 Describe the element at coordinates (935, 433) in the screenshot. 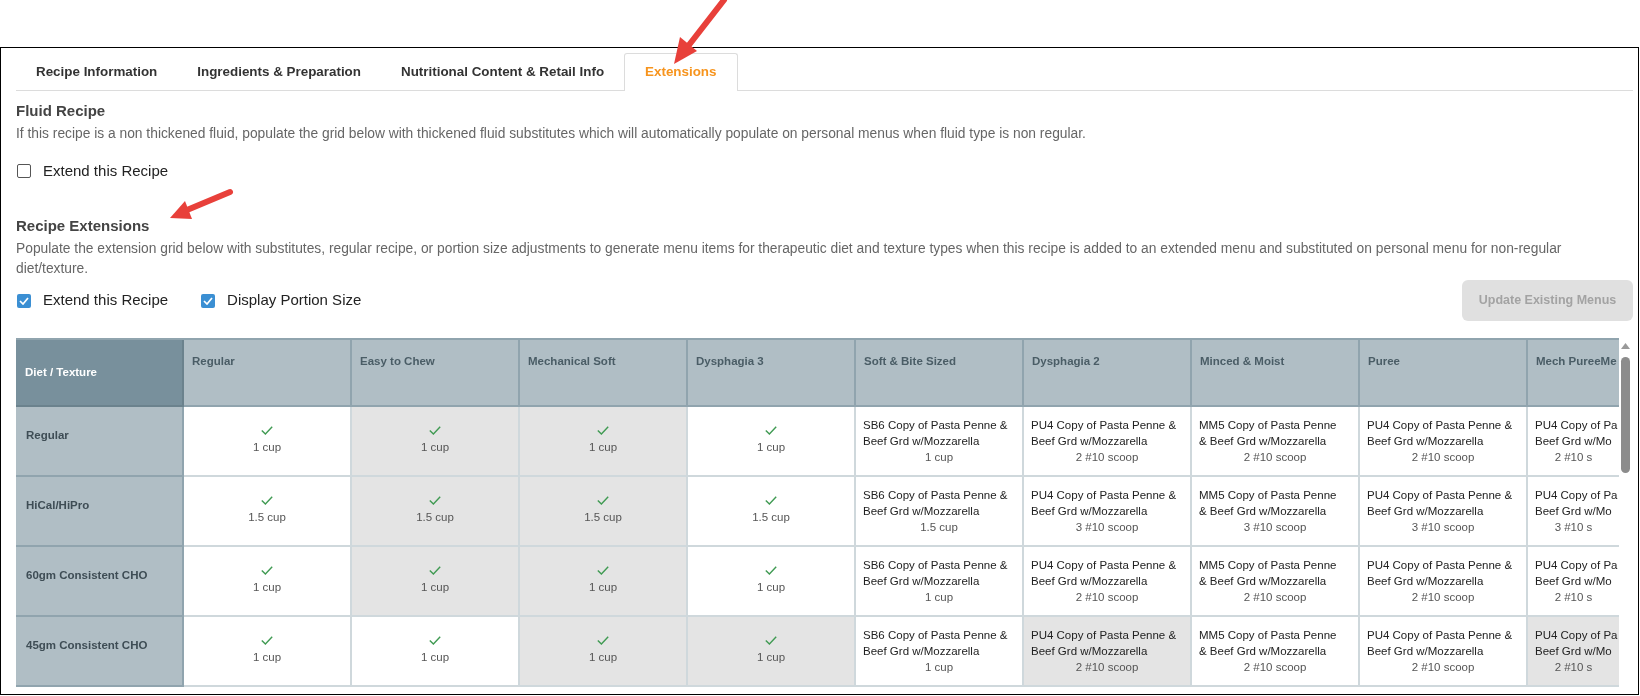

I see `recipe-name: SB6 Copy of Pasta Penne & Beef Grd w/Mozzarella` at that location.